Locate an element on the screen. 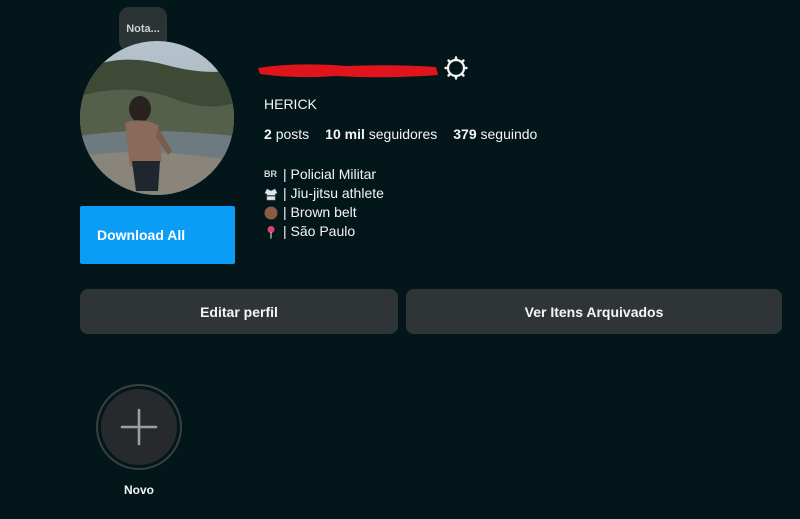  posts-stat: 2 posts is located at coordinates (286, 134).